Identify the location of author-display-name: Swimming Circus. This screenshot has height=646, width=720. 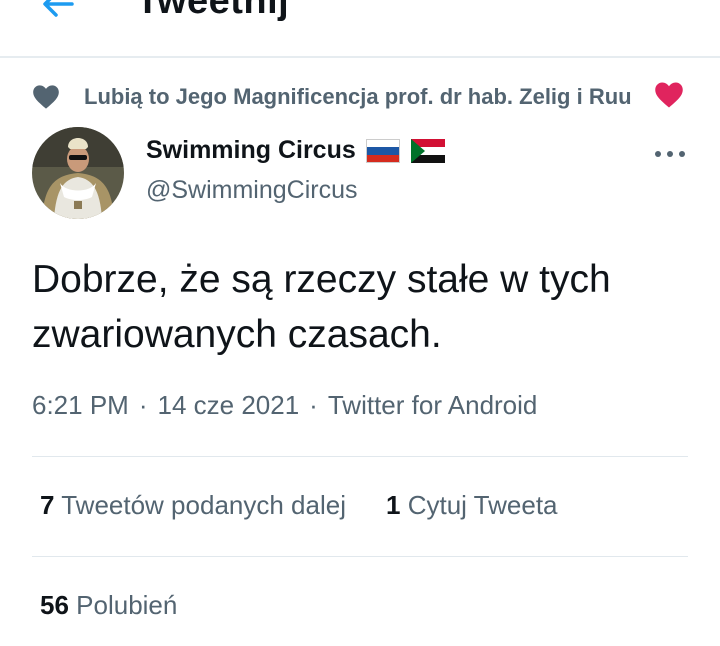
(251, 150).